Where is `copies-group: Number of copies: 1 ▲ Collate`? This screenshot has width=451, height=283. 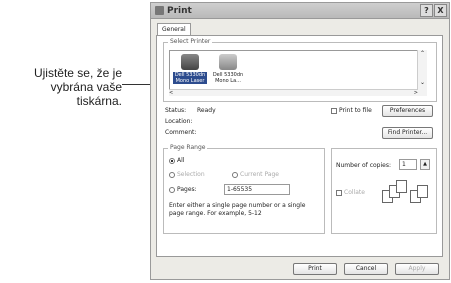
copies-group: Number of copies: 1 ▲ Collate is located at coordinates (384, 191).